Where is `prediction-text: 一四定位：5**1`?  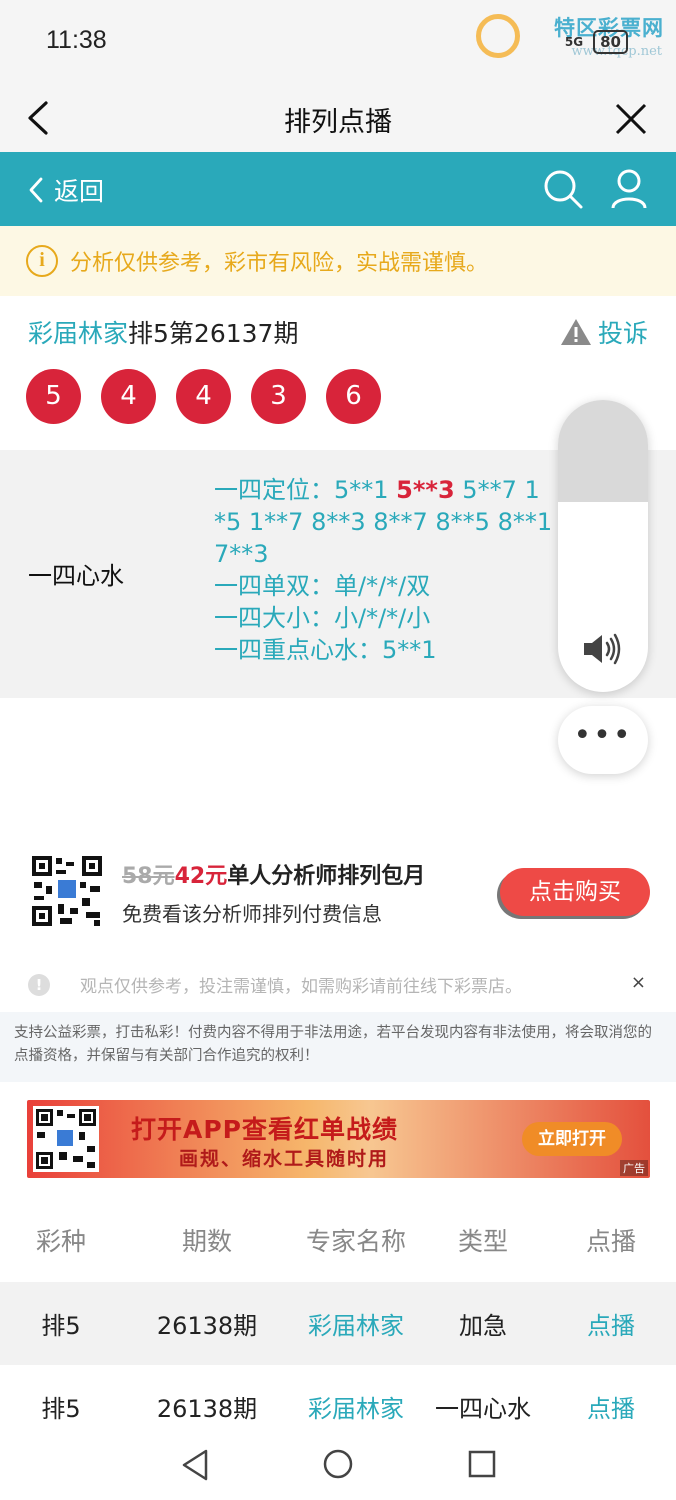 prediction-text: 一四定位：5**1 is located at coordinates (305, 490).